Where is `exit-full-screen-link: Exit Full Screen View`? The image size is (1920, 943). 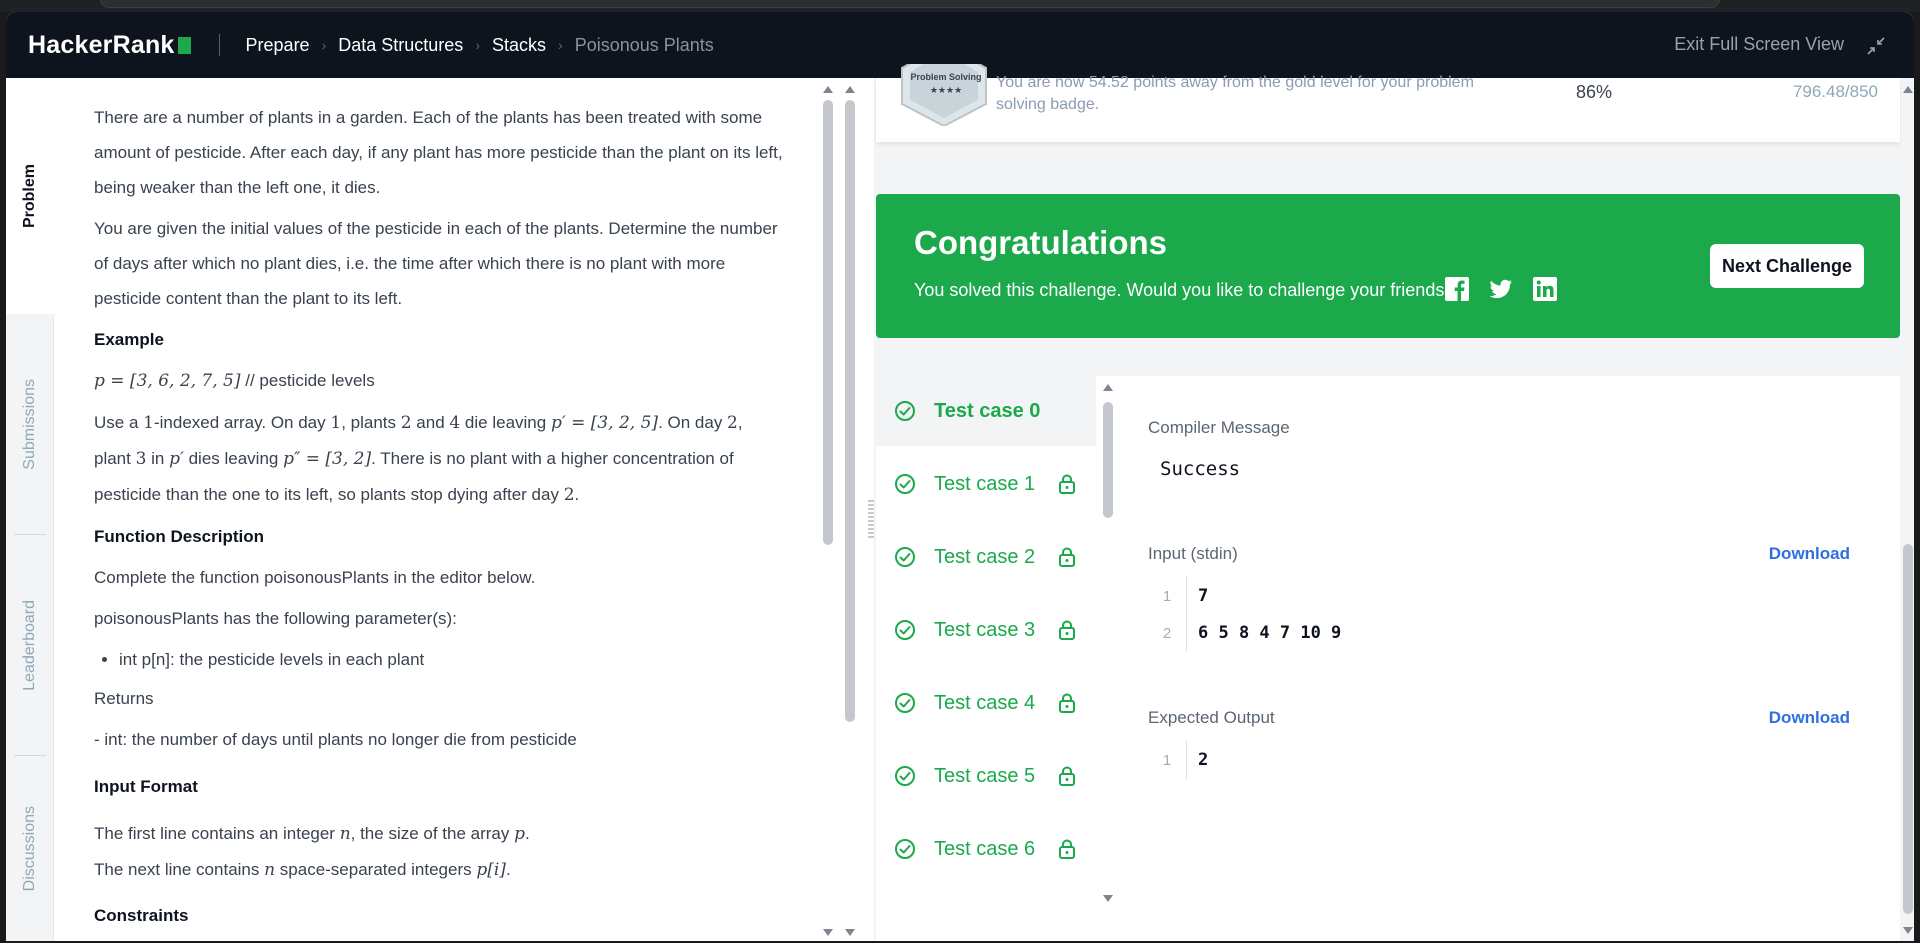
exit-full-screen-link: Exit Full Screen View is located at coordinates (1759, 44).